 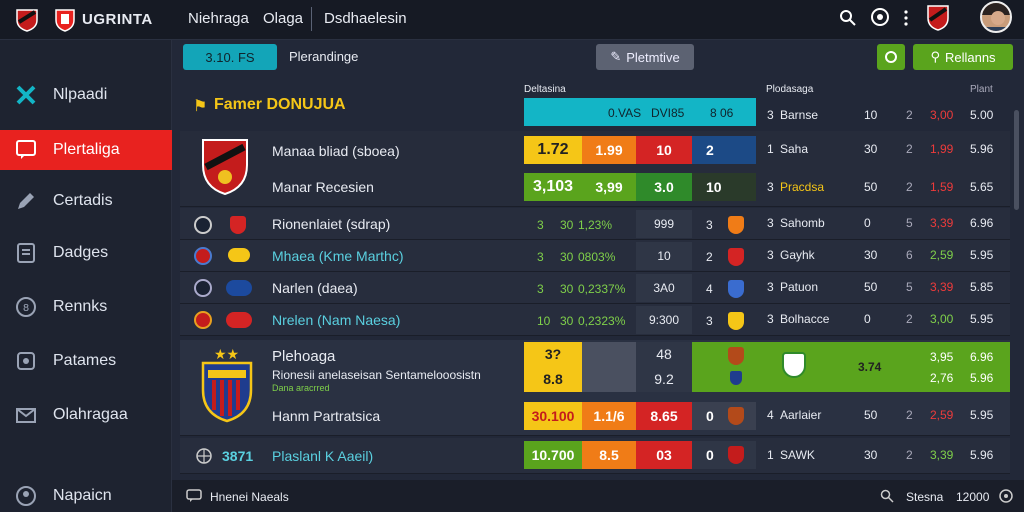 What do you see at coordinates (1006, 496) in the screenshot?
I see `settings-icon` at bounding box center [1006, 496].